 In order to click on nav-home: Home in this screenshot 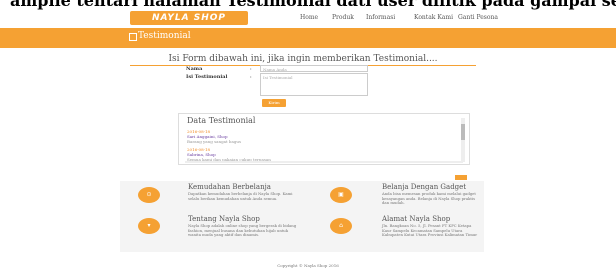, I will do `click(309, 17)`.